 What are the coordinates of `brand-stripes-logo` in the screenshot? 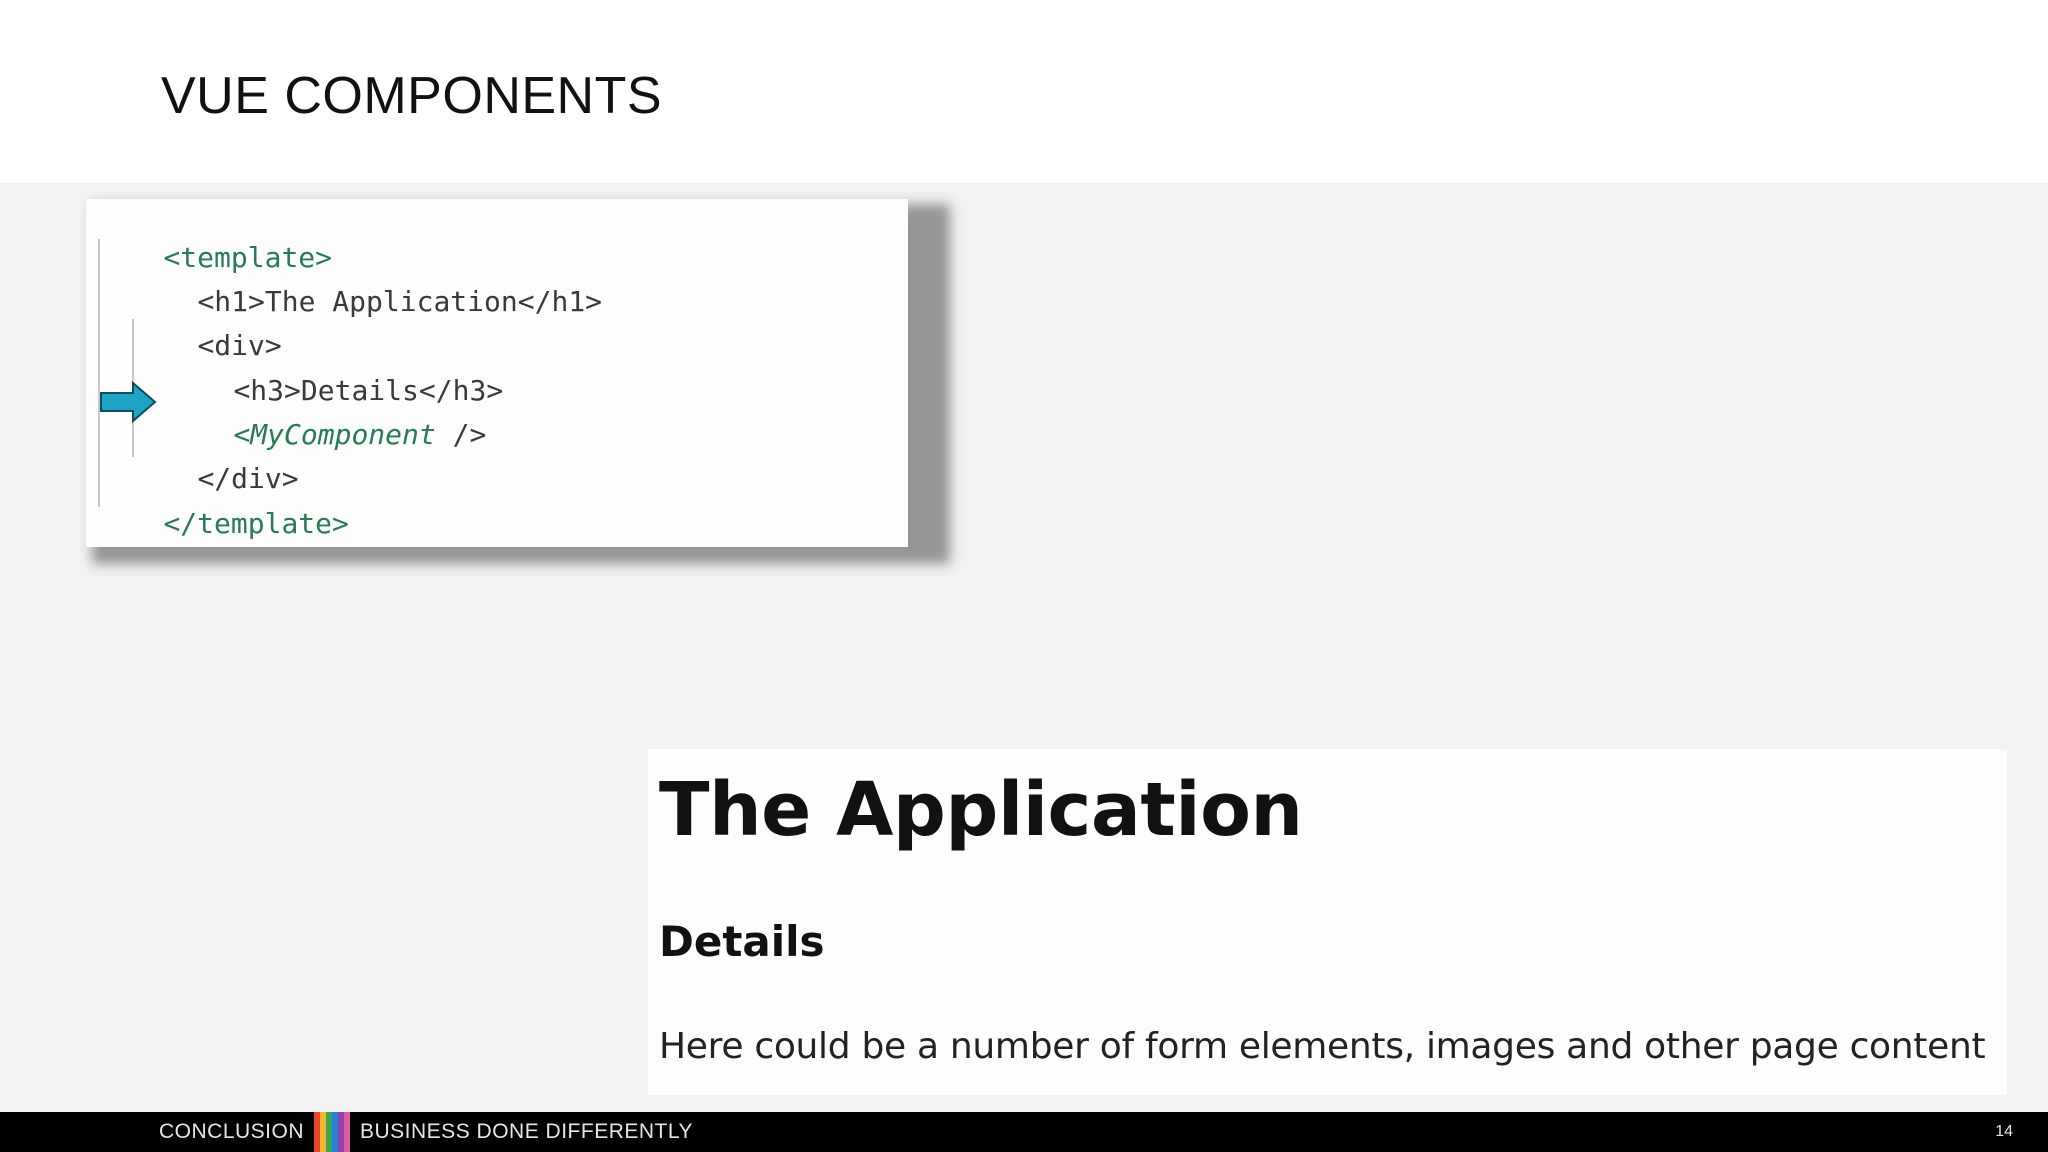 It's located at (332, 1132).